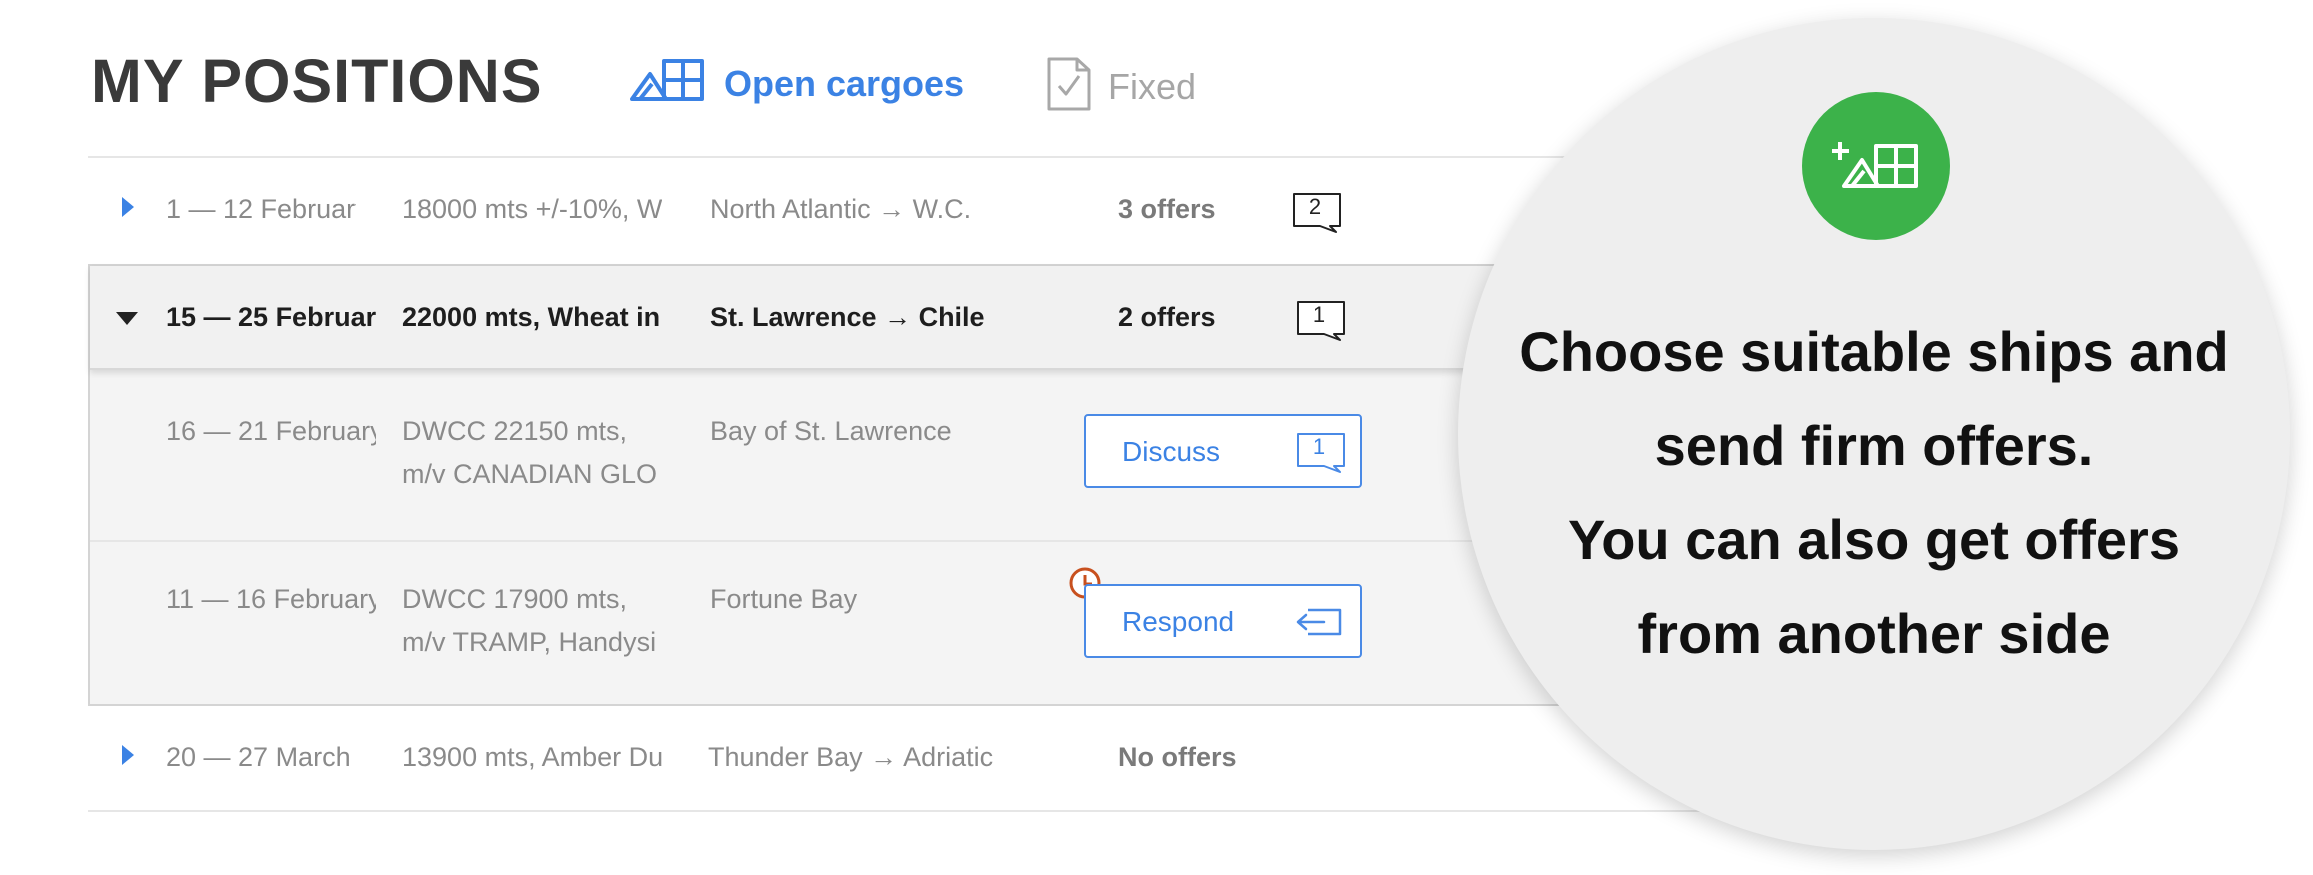 This screenshot has width=2313, height=875. I want to click on tab-fixed-label: Fixed, so click(1152, 86).